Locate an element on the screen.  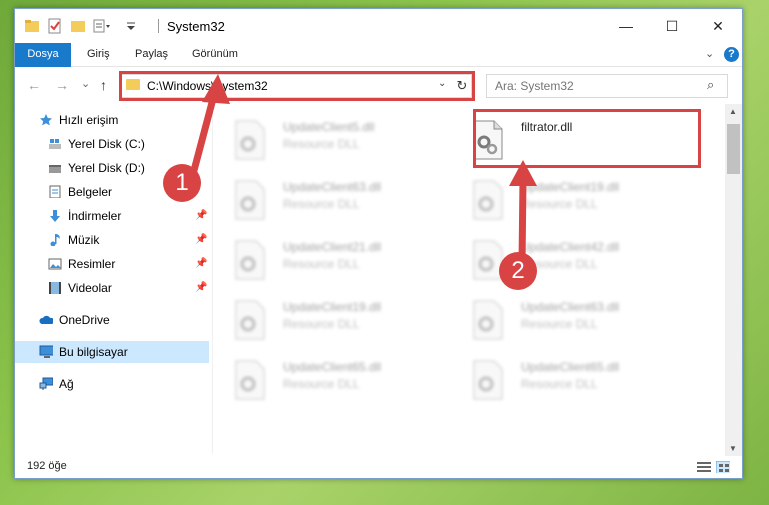
search-box: ⌕ is located at coordinates (607, 86).